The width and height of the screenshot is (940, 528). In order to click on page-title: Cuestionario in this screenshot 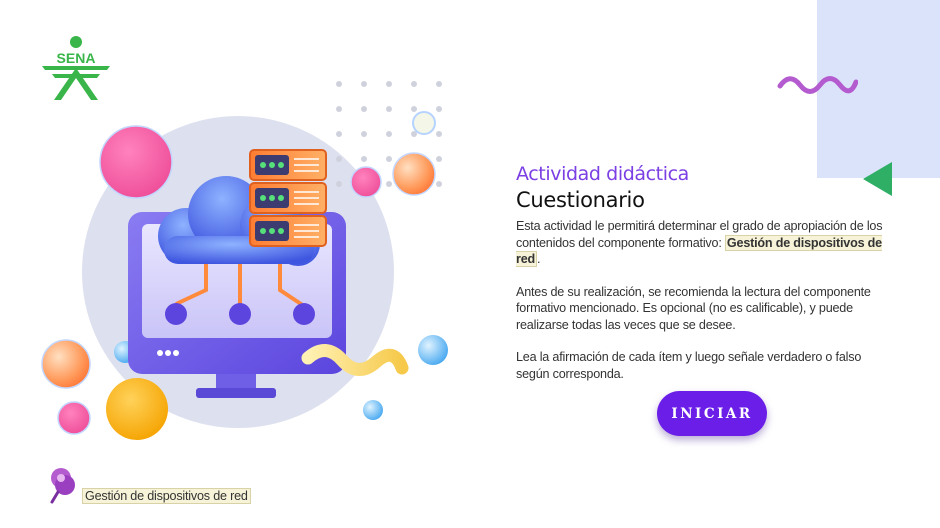, I will do `click(580, 200)`.